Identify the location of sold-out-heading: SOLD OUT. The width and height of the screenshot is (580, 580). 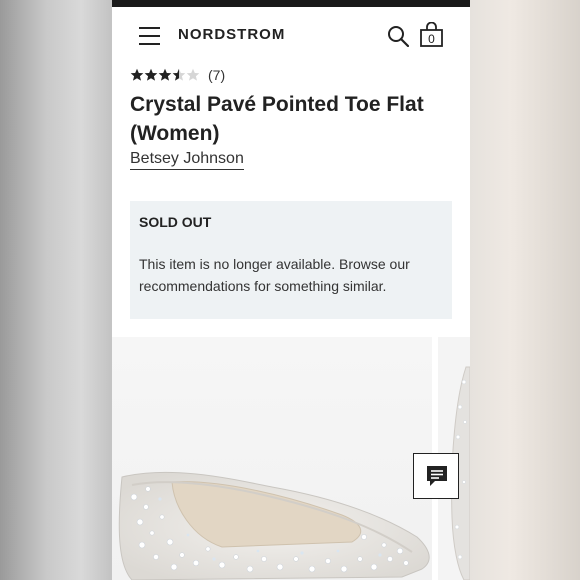
(175, 222).